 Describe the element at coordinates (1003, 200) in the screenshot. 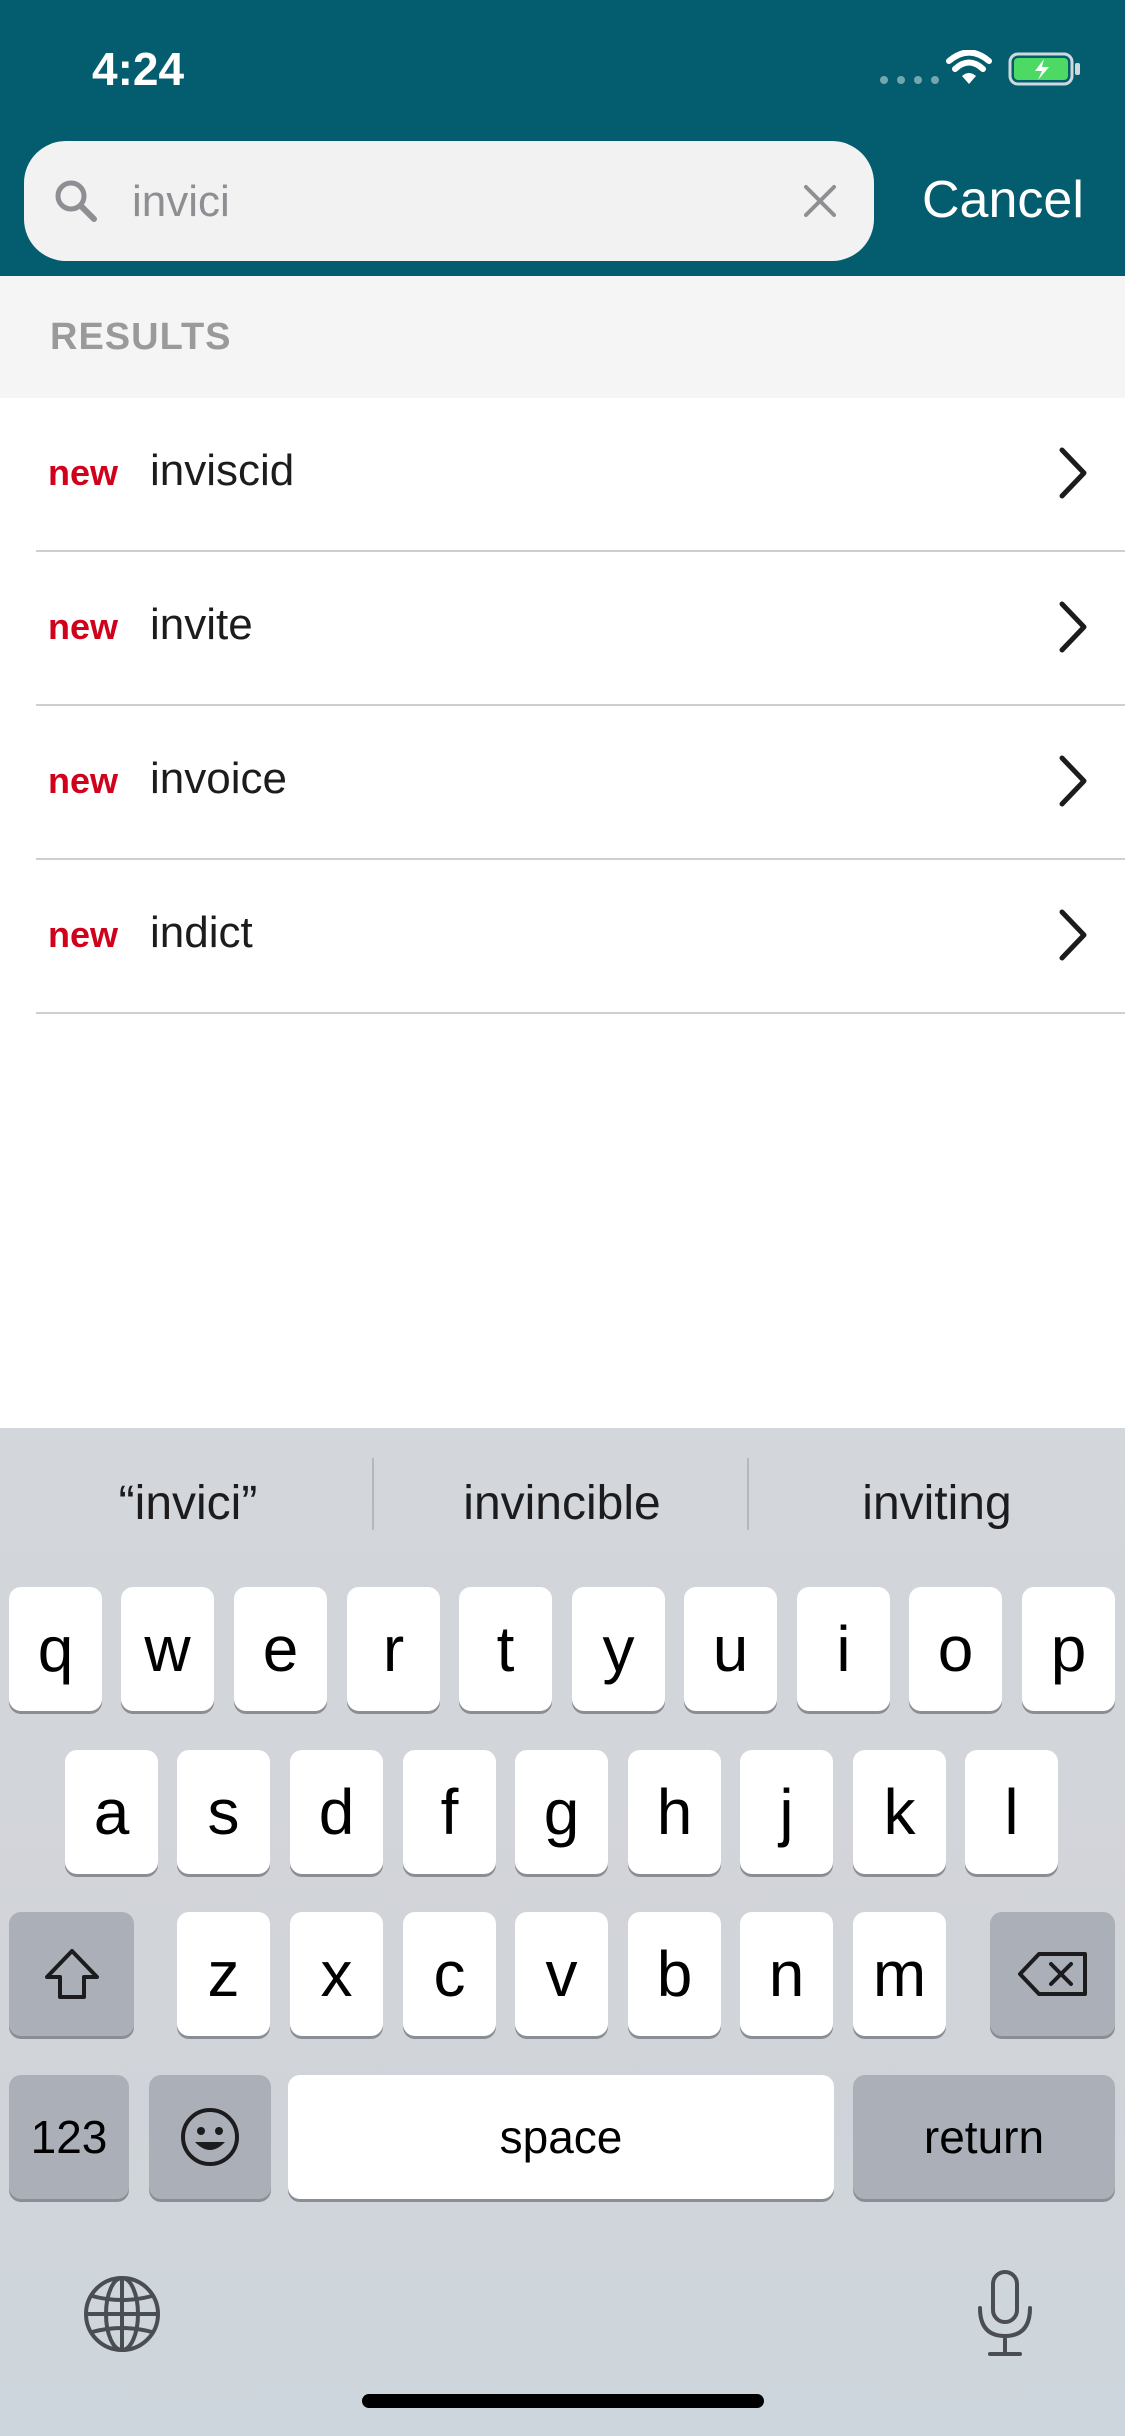

I see `cancel-button: Cancel` at that location.